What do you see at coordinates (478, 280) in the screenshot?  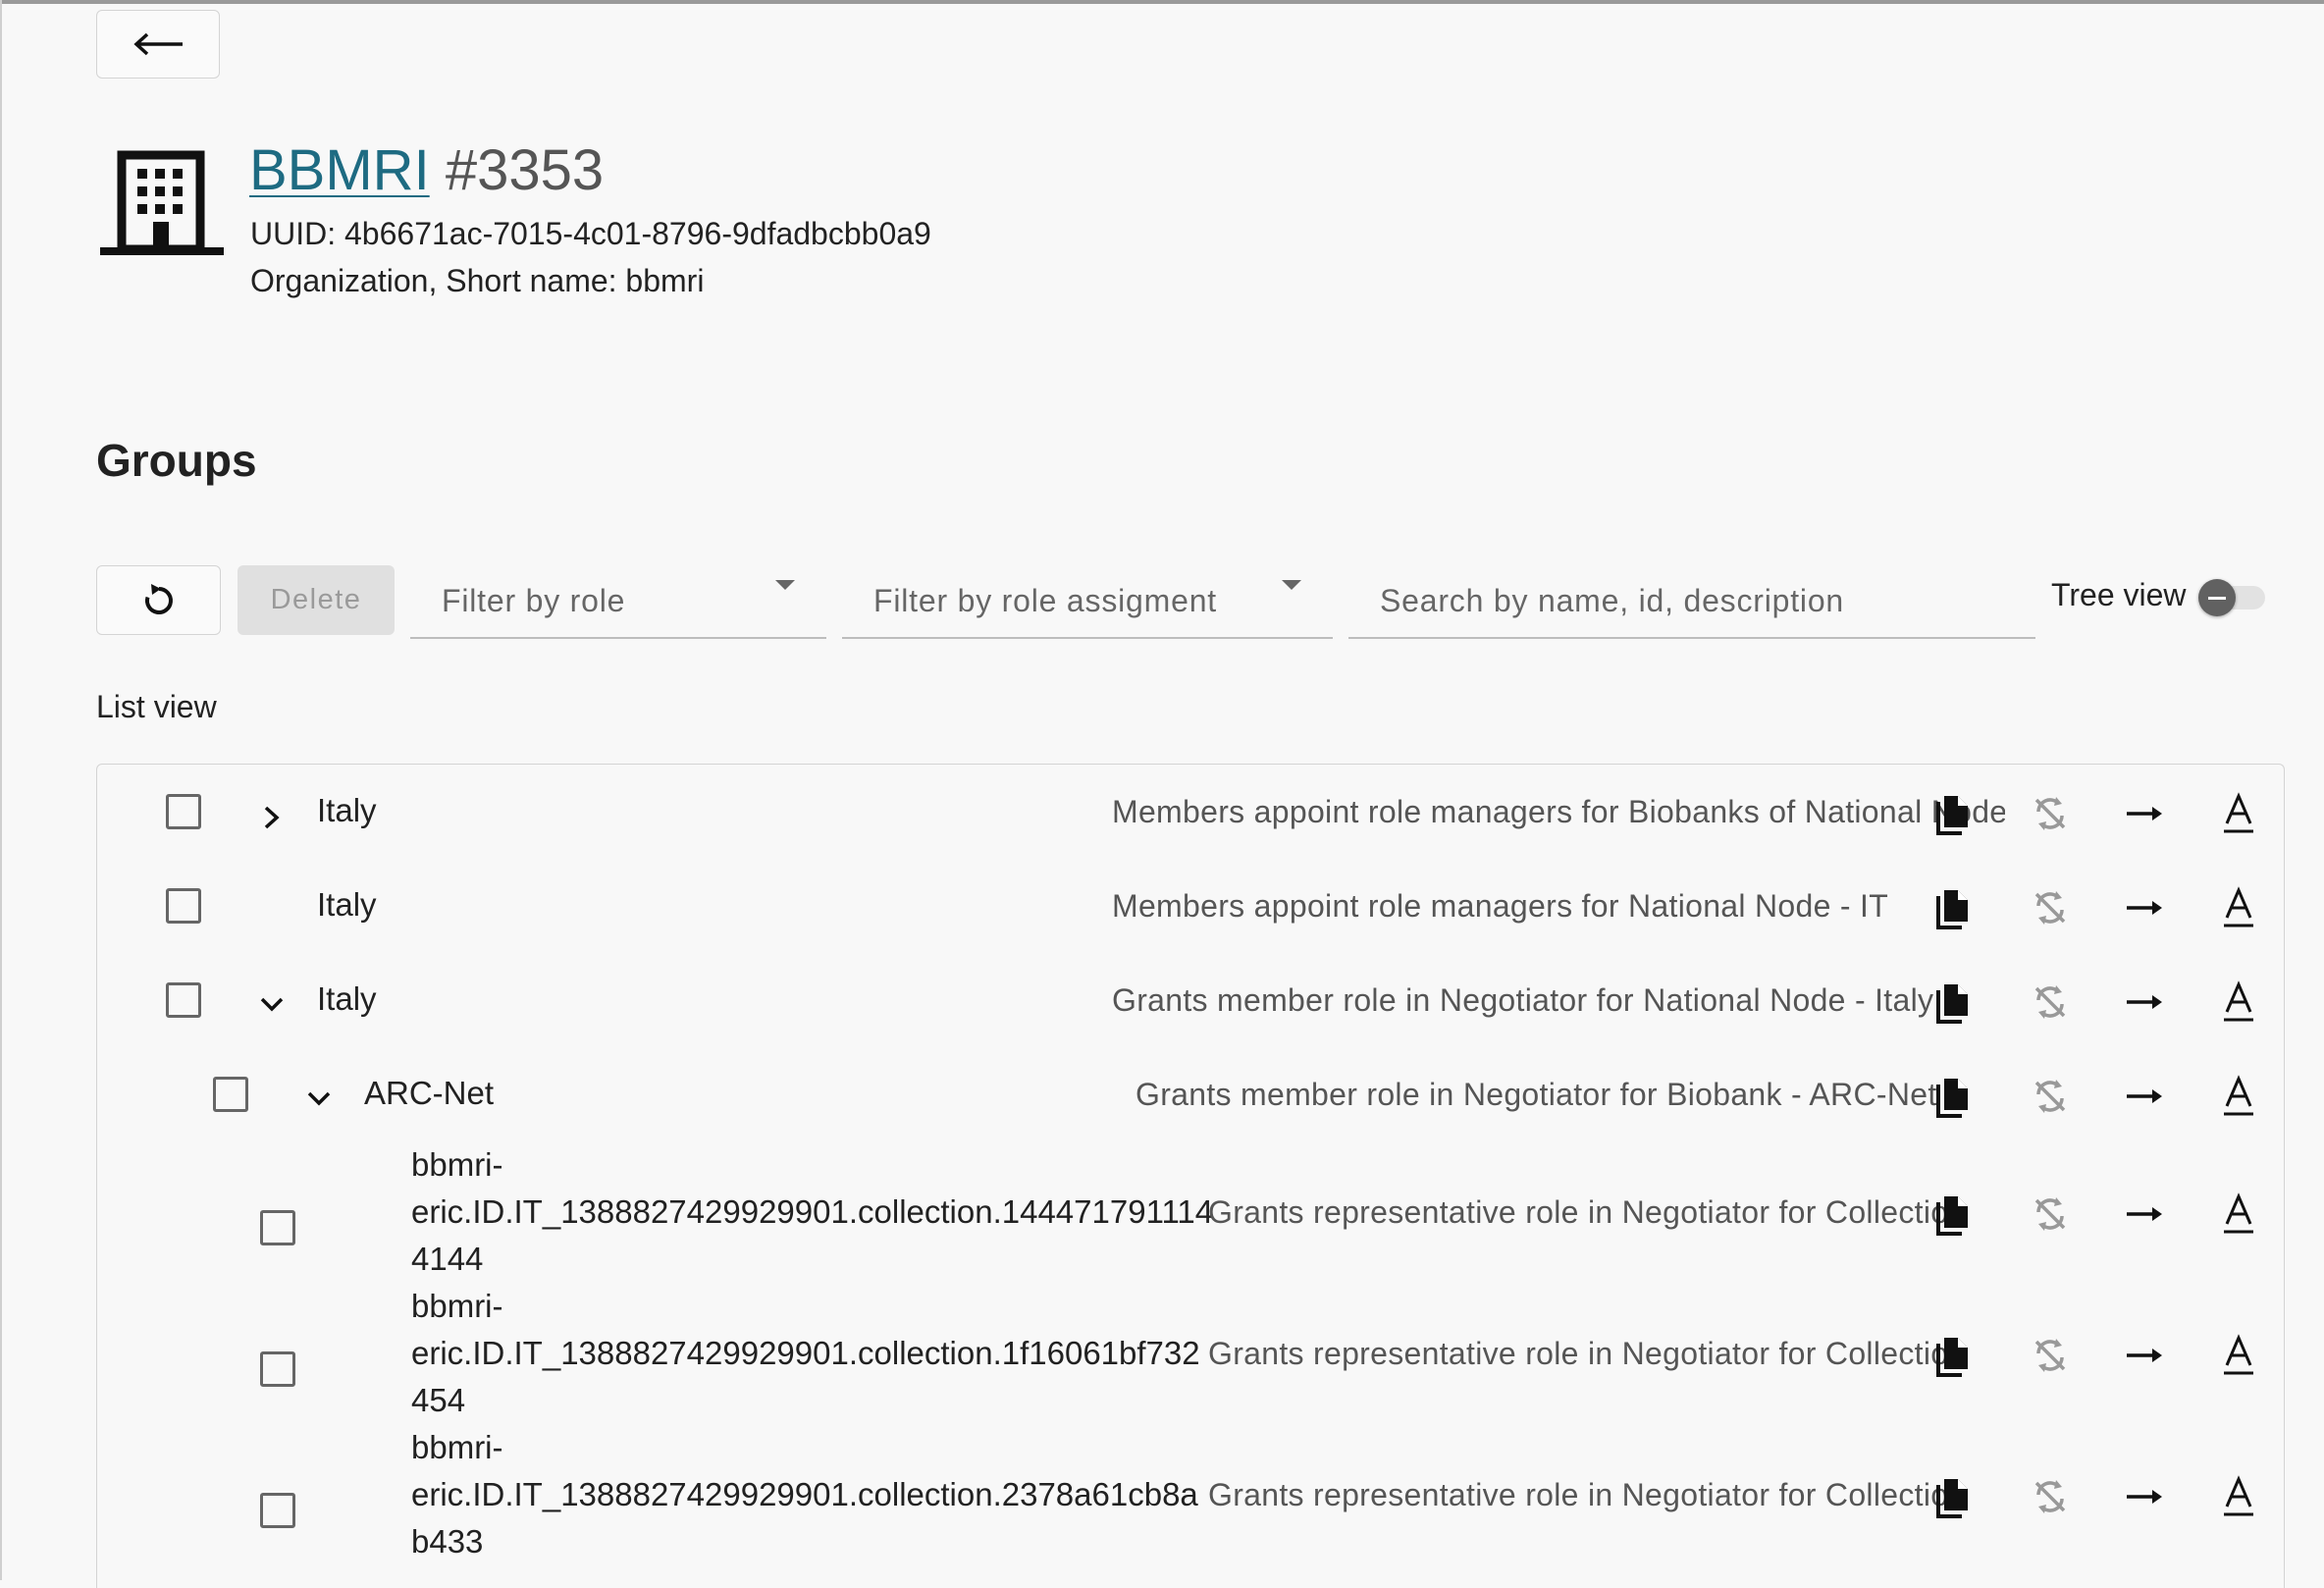 I see `org-meta: Organization, Short name: bbmri` at bounding box center [478, 280].